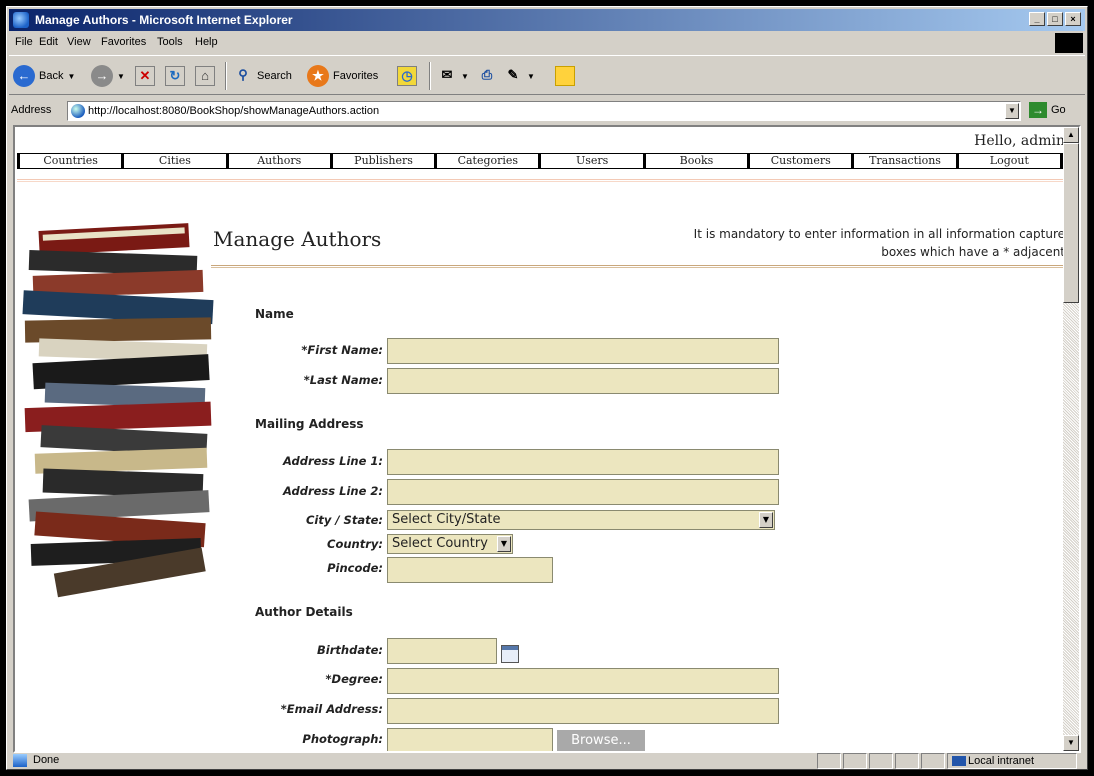 The image size is (1094, 776). What do you see at coordinates (581, 520) in the screenshot?
I see `city-state-select: Select City/State ▼` at bounding box center [581, 520].